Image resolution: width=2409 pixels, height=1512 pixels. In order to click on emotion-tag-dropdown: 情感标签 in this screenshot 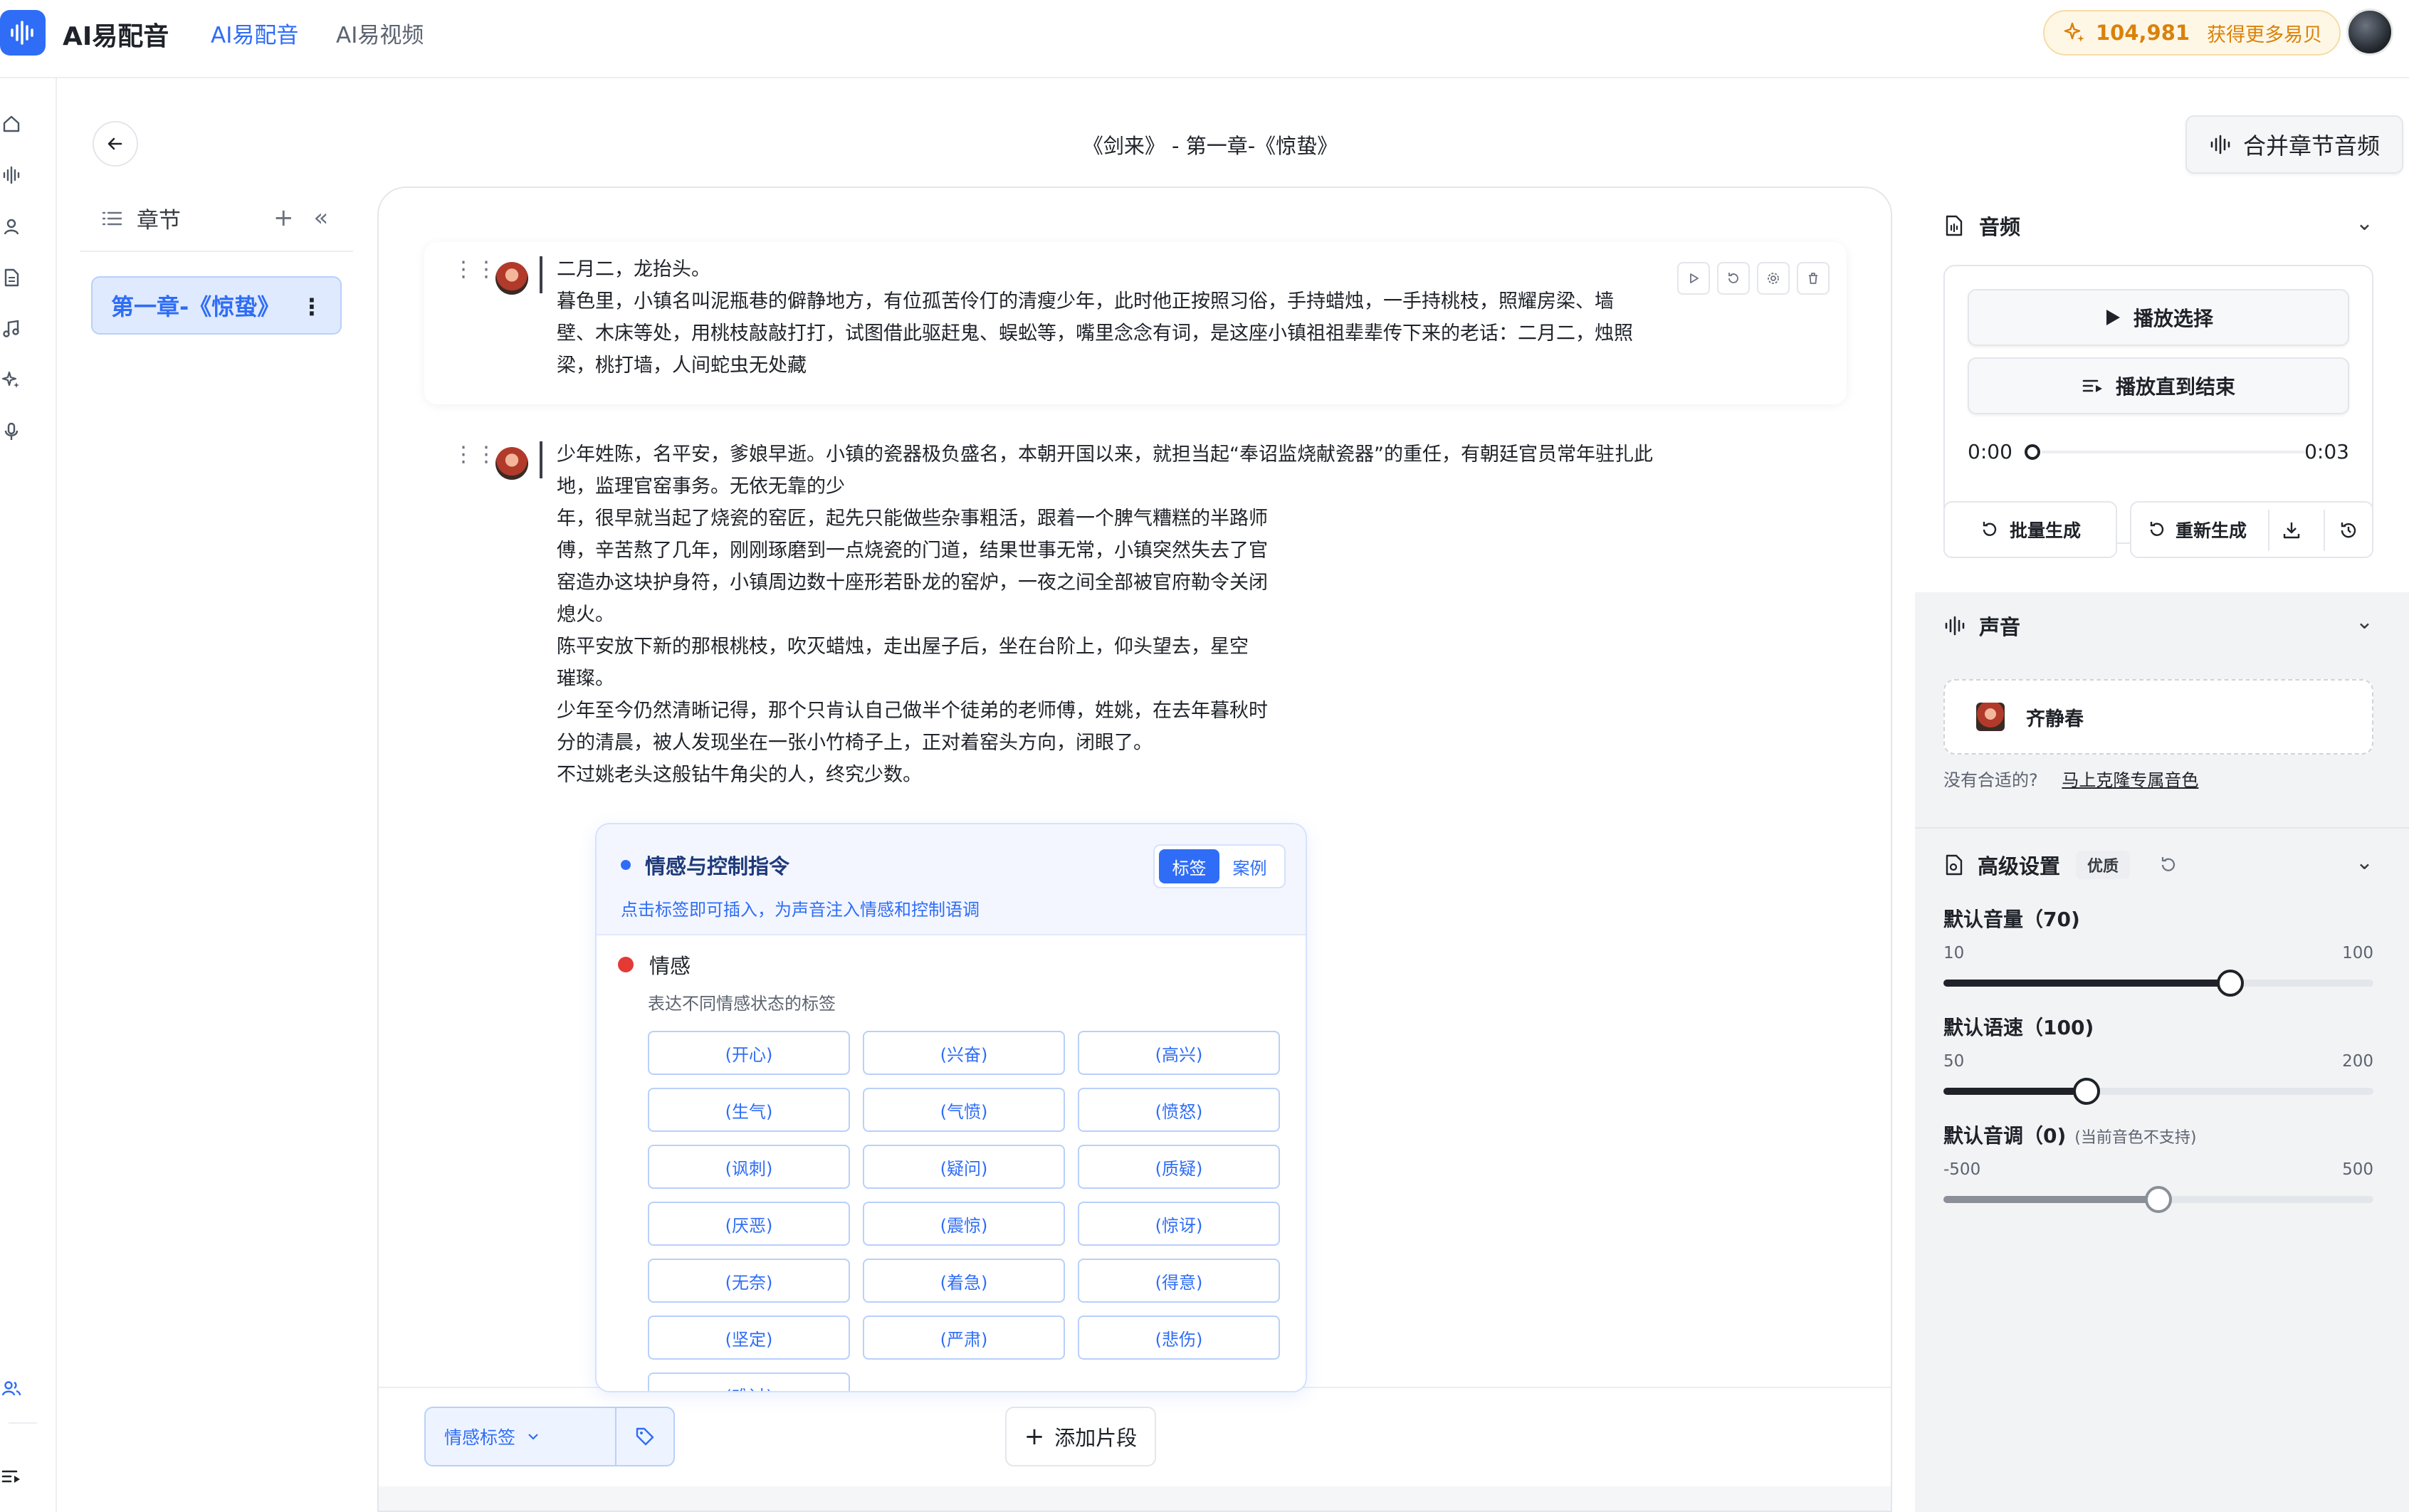, I will do `click(520, 1436)`.